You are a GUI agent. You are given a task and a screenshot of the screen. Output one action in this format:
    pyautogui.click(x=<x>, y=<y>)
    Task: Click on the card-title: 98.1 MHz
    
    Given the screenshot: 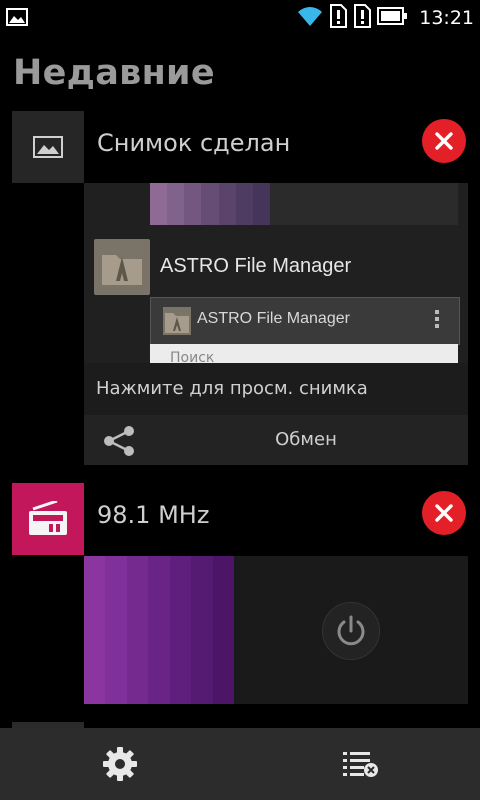 What is the action you would take?
    pyautogui.click(x=153, y=515)
    